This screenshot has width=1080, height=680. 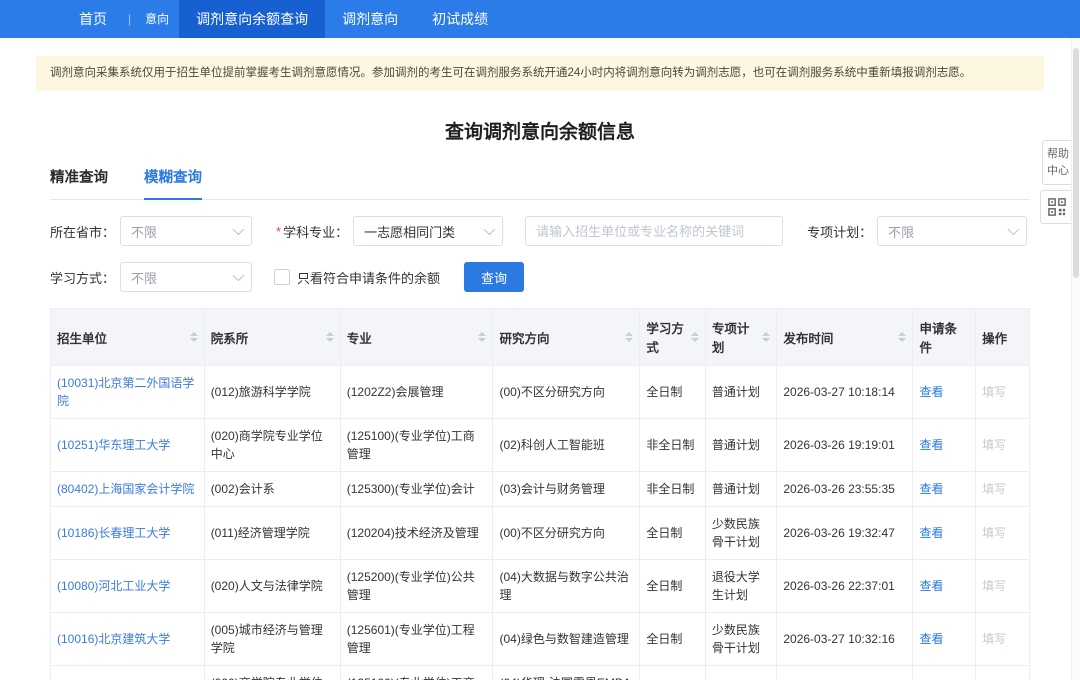 I want to click on cell-published: 2026-03-27 10:32:16, so click(x=845, y=639).